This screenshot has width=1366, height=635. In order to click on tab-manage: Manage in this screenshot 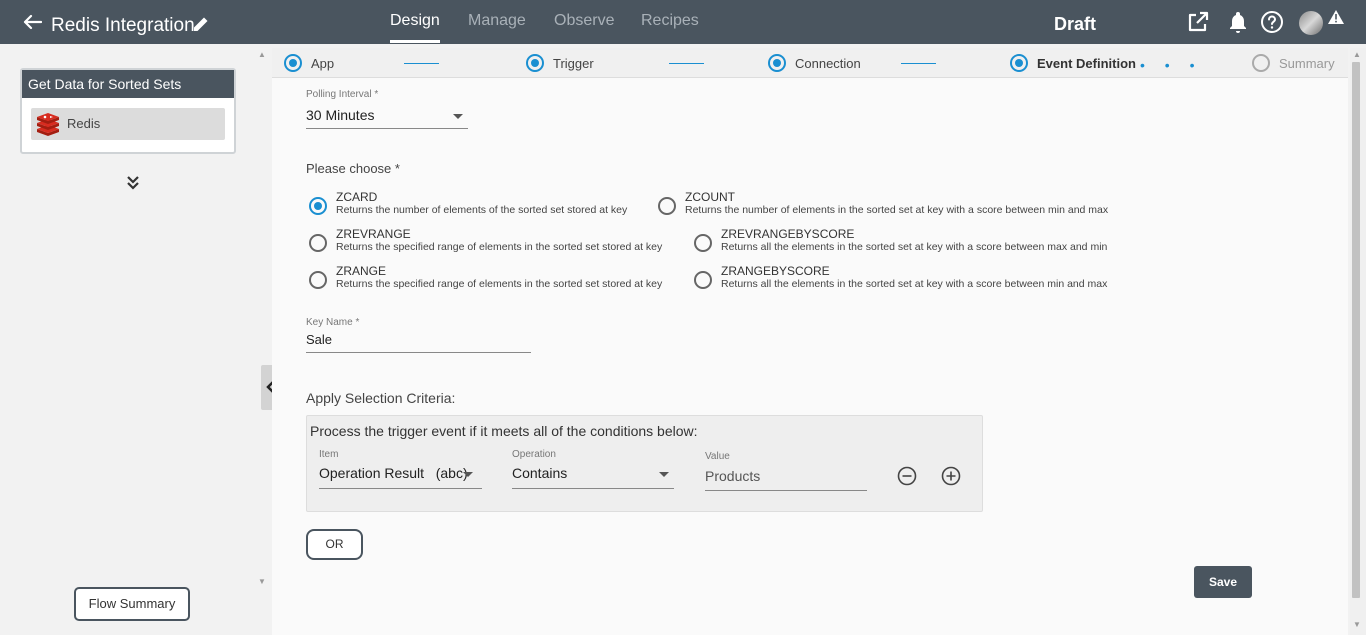, I will do `click(497, 21)`.